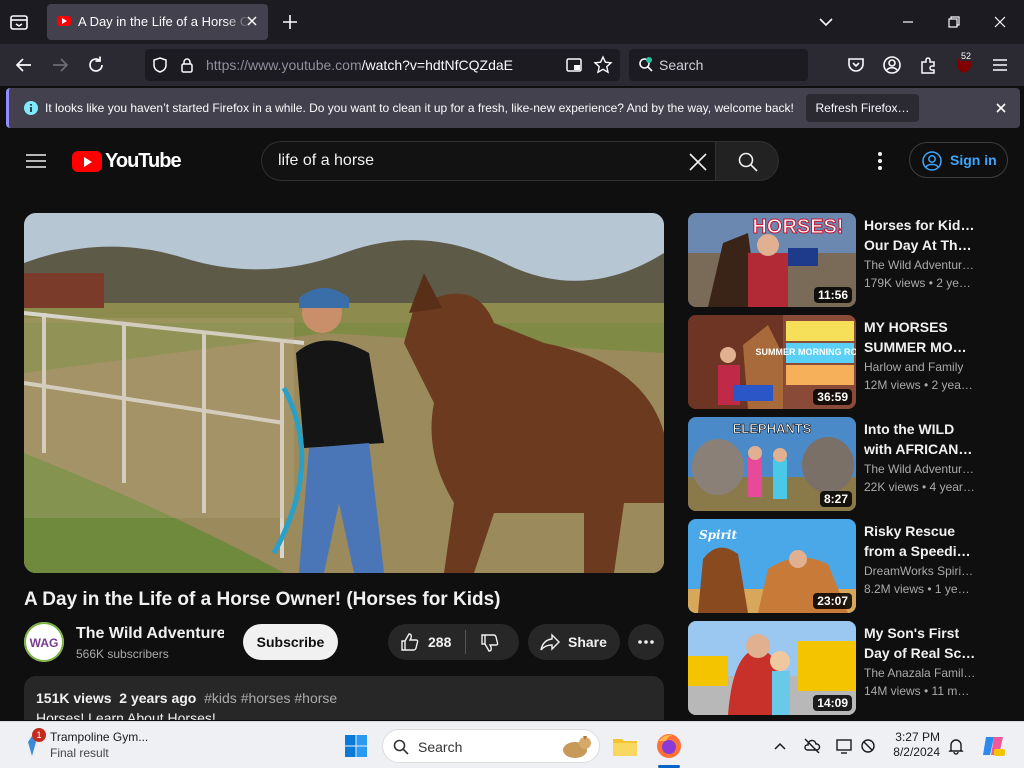 The width and height of the screenshot is (1024, 768). Describe the element at coordinates (465, 642) in the screenshot. I see `like-divider` at that location.